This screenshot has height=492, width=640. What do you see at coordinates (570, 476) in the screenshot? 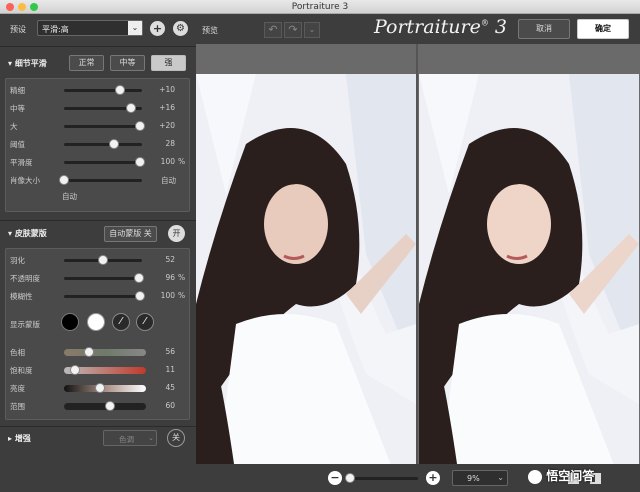
I see `watermark-text: 悟空问答` at bounding box center [570, 476].